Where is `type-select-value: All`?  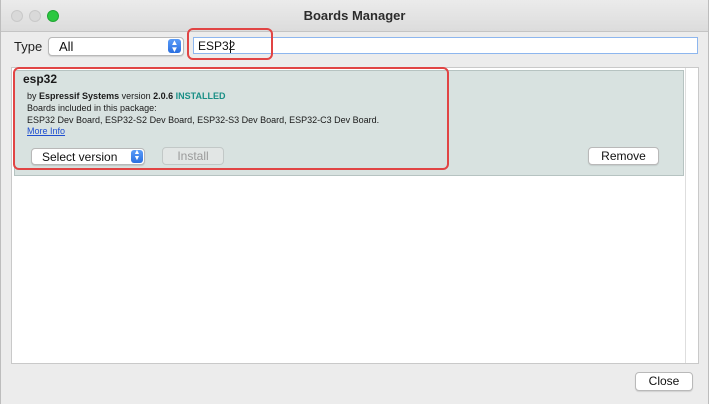
type-select-value: All is located at coordinates (66, 46).